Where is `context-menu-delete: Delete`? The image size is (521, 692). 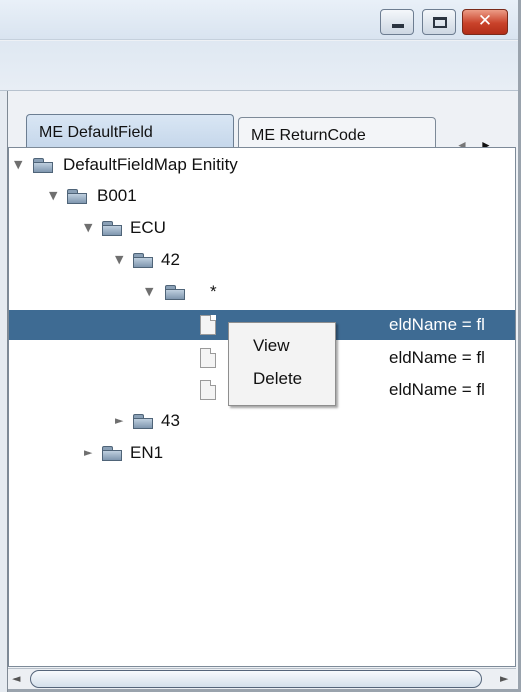 context-menu-delete: Delete is located at coordinates (277, 379).